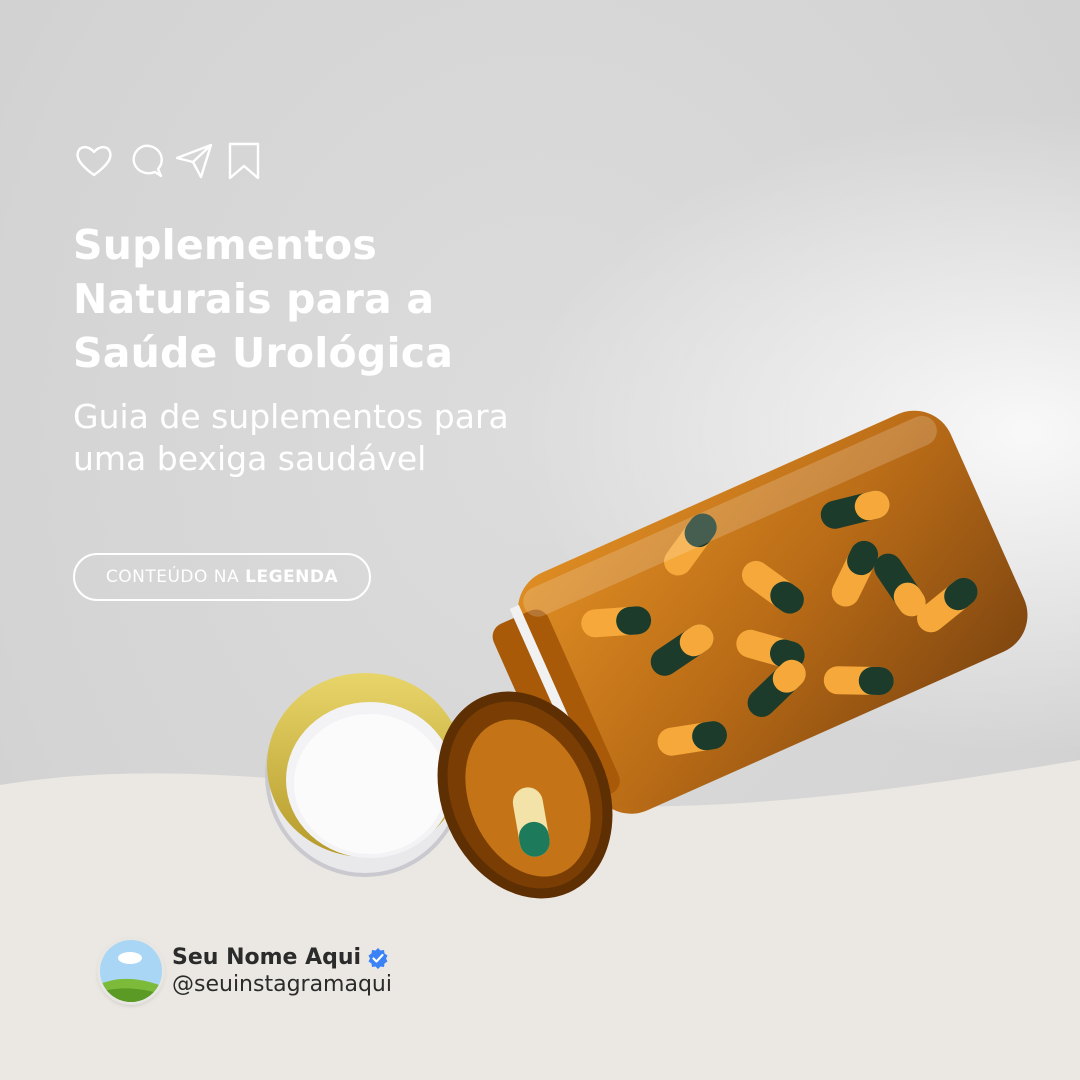 The width and height of the screenshot is (1080, 1080). What do you see at coordinates (378, 958) in the screenshot?
I see `verified-badge-icon` at bounding box center [378, 958].